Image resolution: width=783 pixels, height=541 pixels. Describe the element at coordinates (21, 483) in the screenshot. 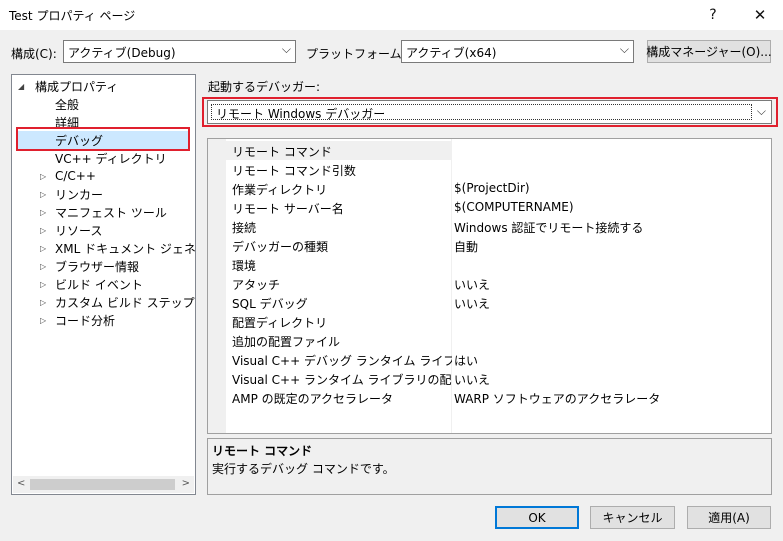

I see `scroll-left-icon: <` at that location.